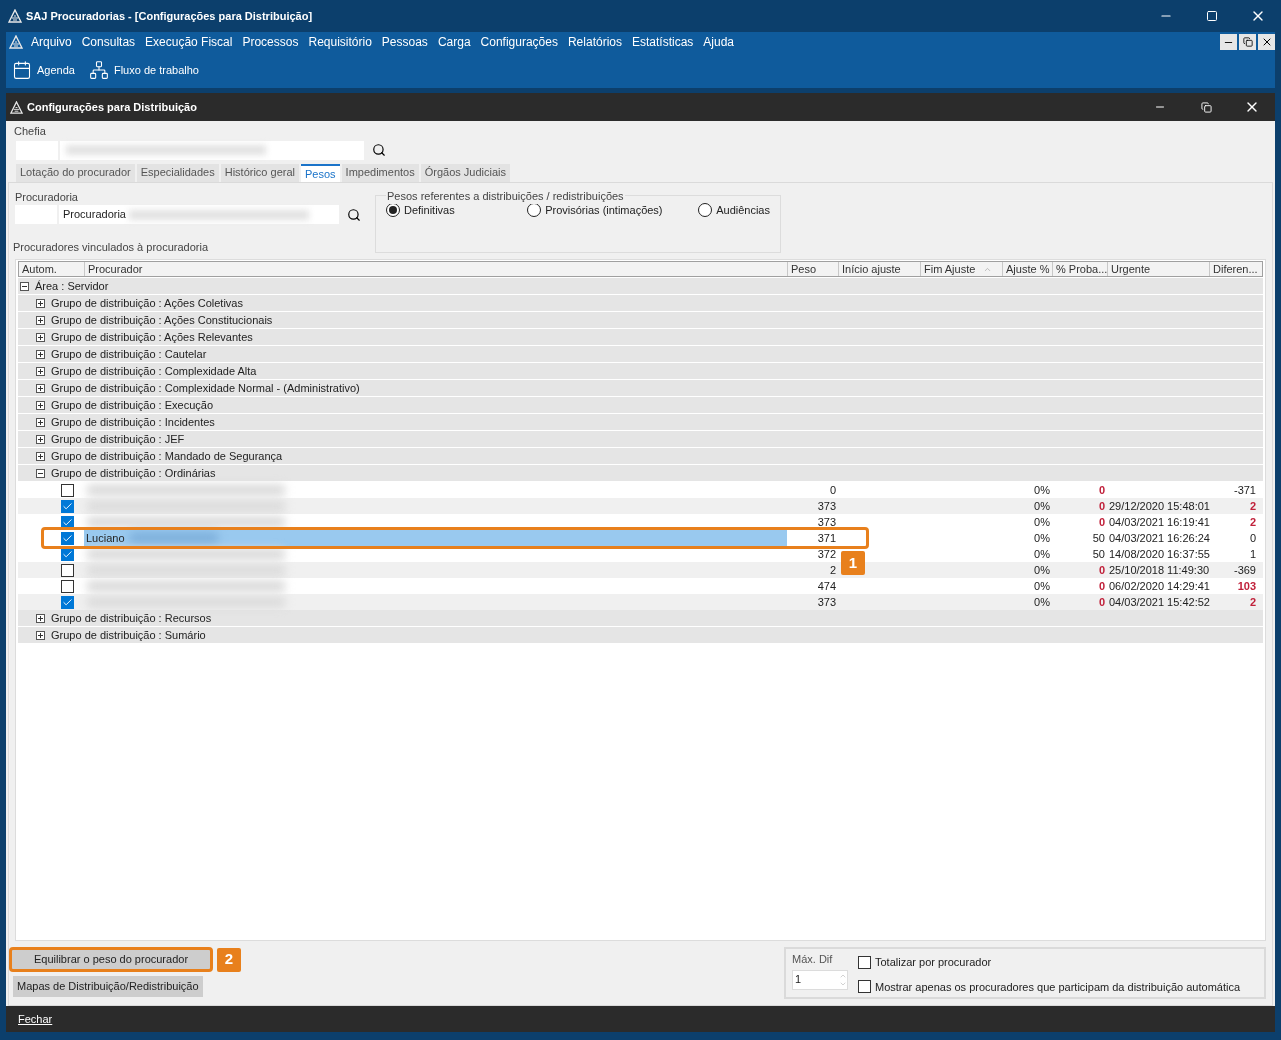  What do you see at coordinates (987, 269) in the screenshot?
I see `sort-icon` at bounding box center [987, 269].